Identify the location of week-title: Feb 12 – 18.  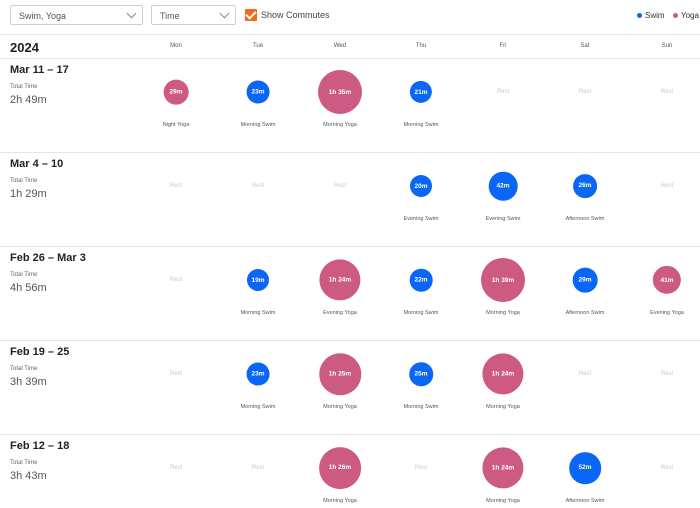
(40, 446).